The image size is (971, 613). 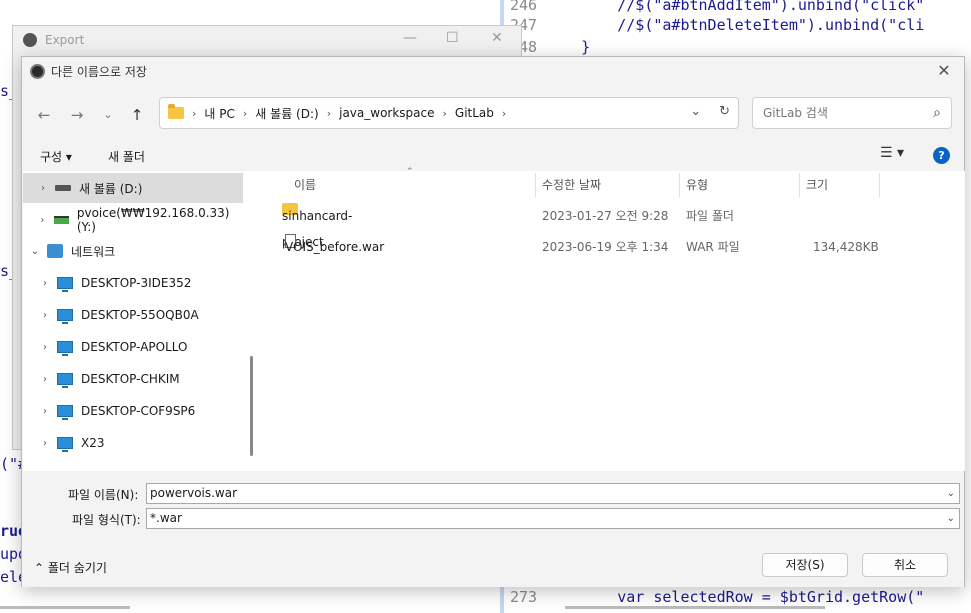 I want to click on search-placeholder: GitLab 검색, so click(x=795, y=113).